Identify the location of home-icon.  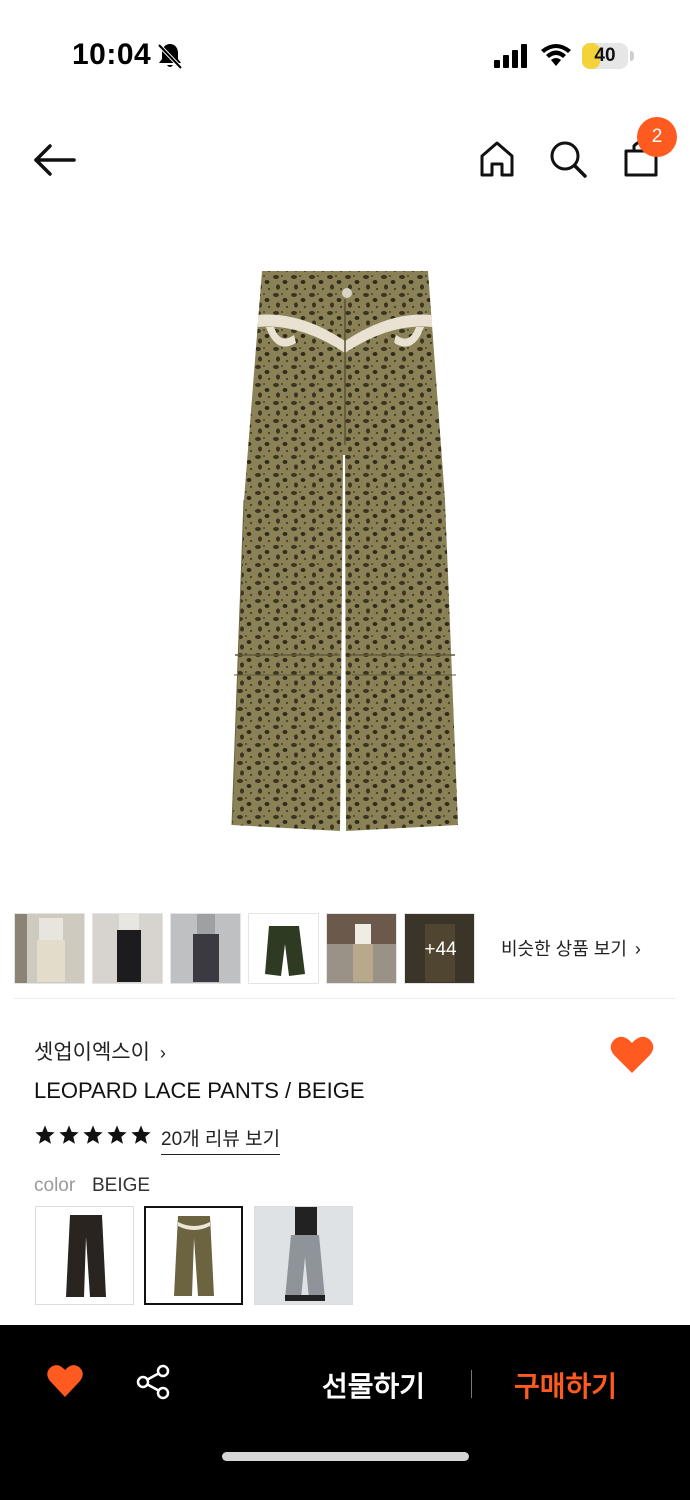
(497, 159).